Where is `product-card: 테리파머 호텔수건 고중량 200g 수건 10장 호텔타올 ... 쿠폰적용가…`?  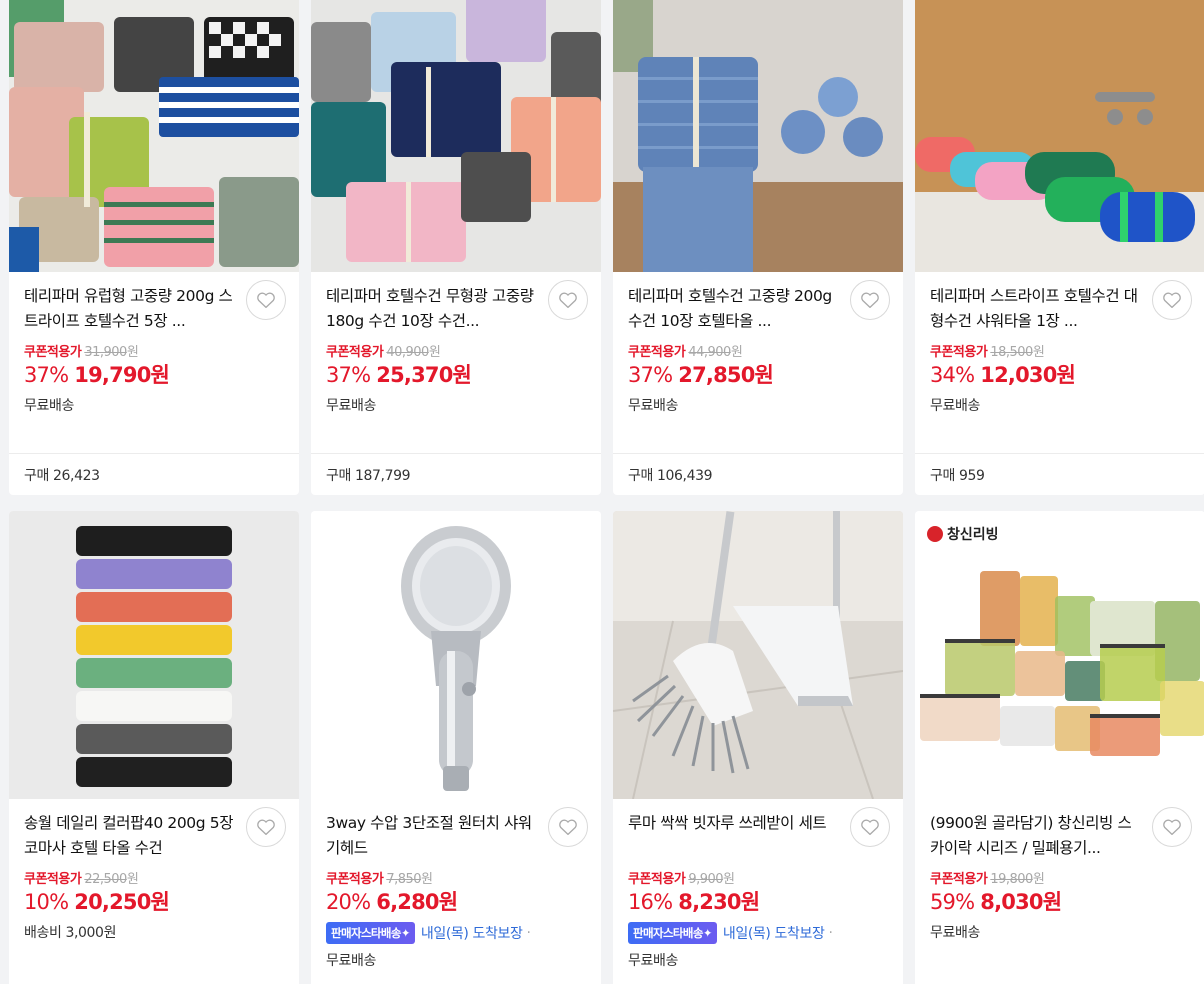 product-card: 테리파머 호텔수건 고중량 200g 수건 10장 호텔타올 ... 쿠폰적용가… is located at coordinates (758, 247).